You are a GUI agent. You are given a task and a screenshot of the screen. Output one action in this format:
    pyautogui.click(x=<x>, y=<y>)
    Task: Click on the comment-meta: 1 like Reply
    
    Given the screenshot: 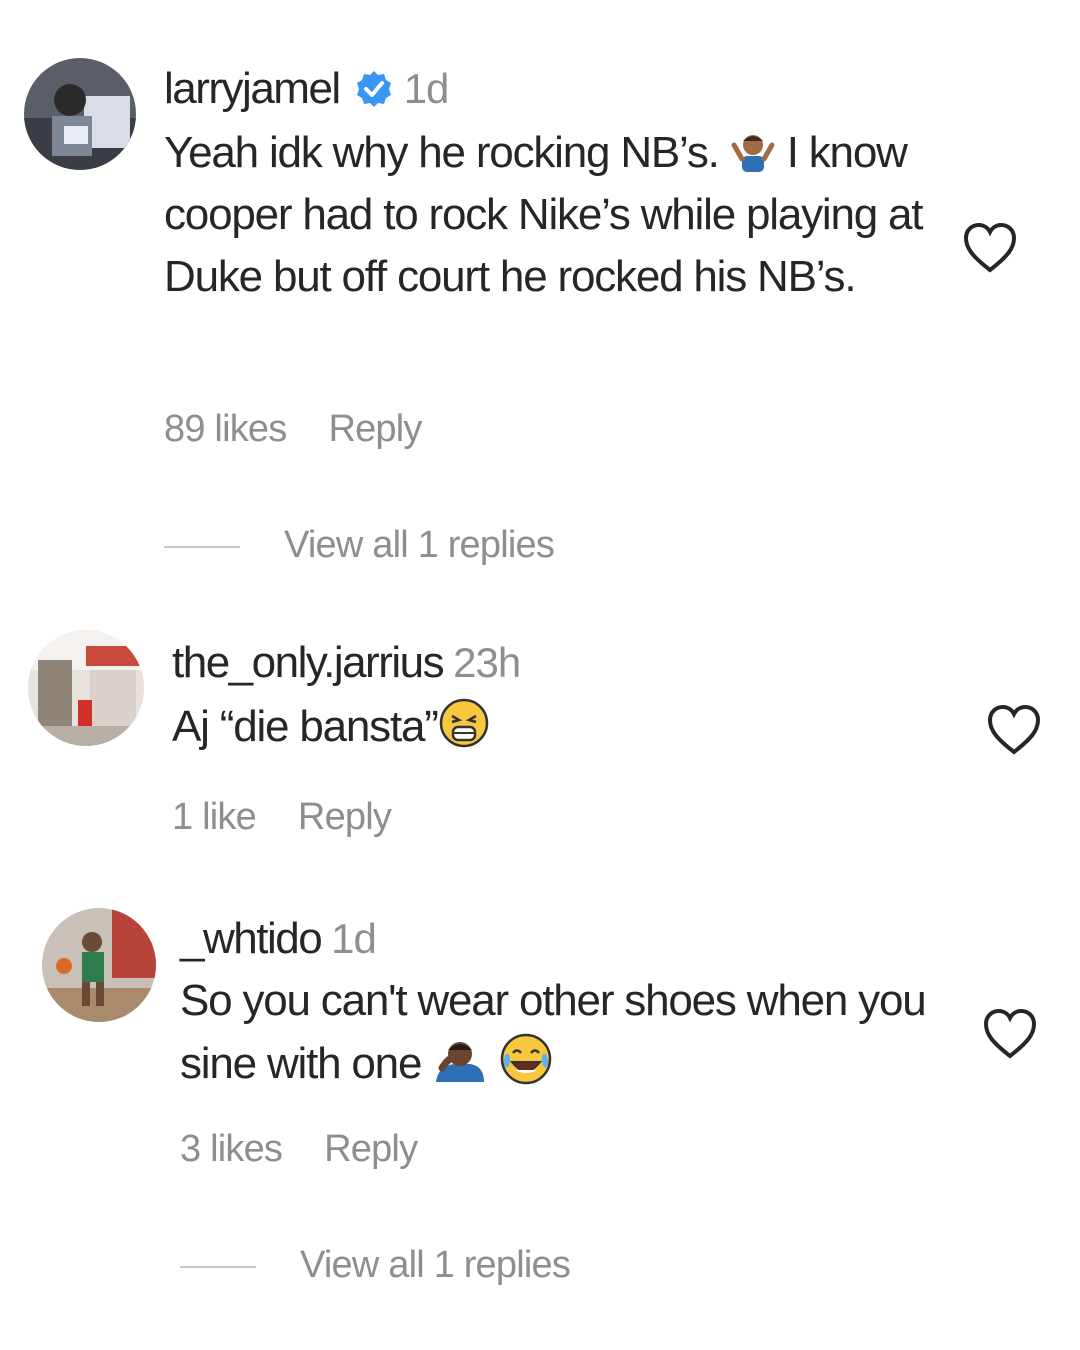 What is the action you would take?
    pyautogui.click(x=282, y=817)
    